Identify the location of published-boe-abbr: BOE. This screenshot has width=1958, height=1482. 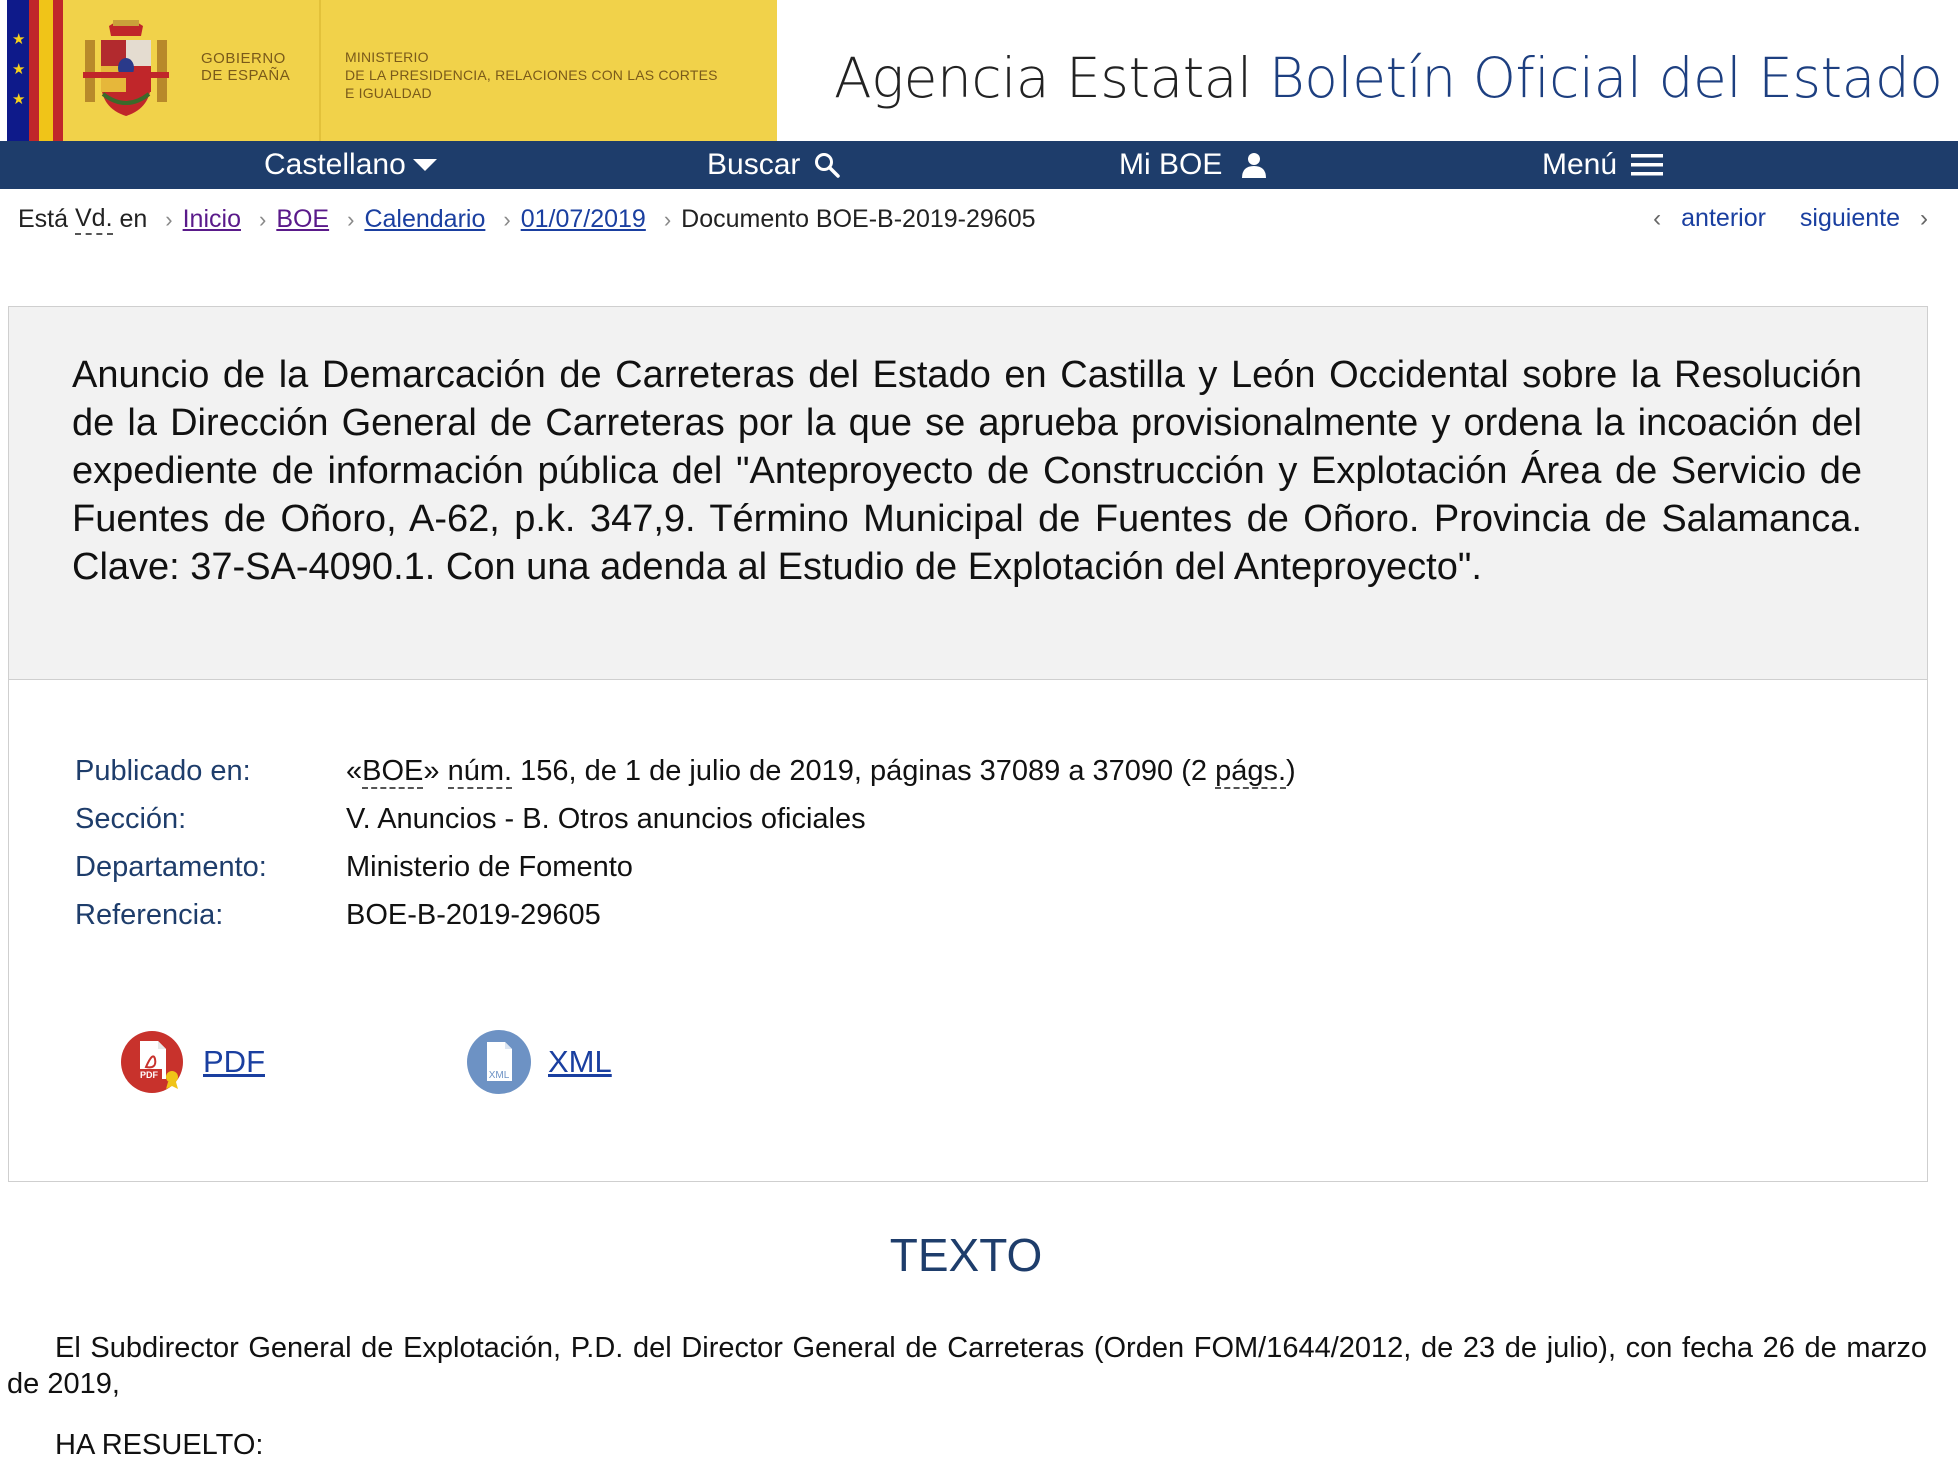
(393, 772).